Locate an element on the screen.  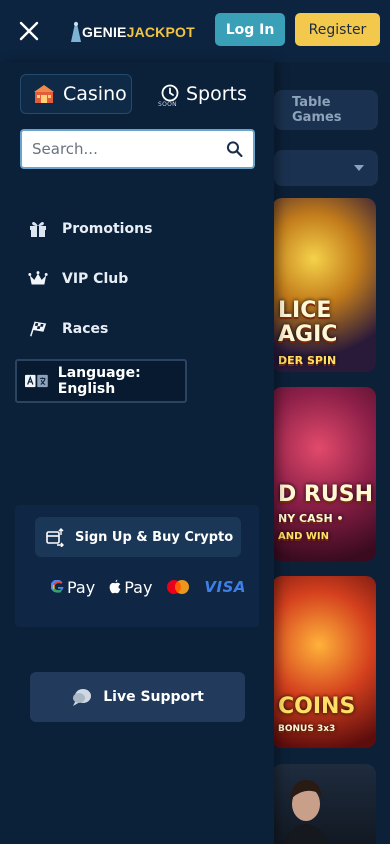
logo-text: GENIEJACKPOT is located at coordinates (138, 32).